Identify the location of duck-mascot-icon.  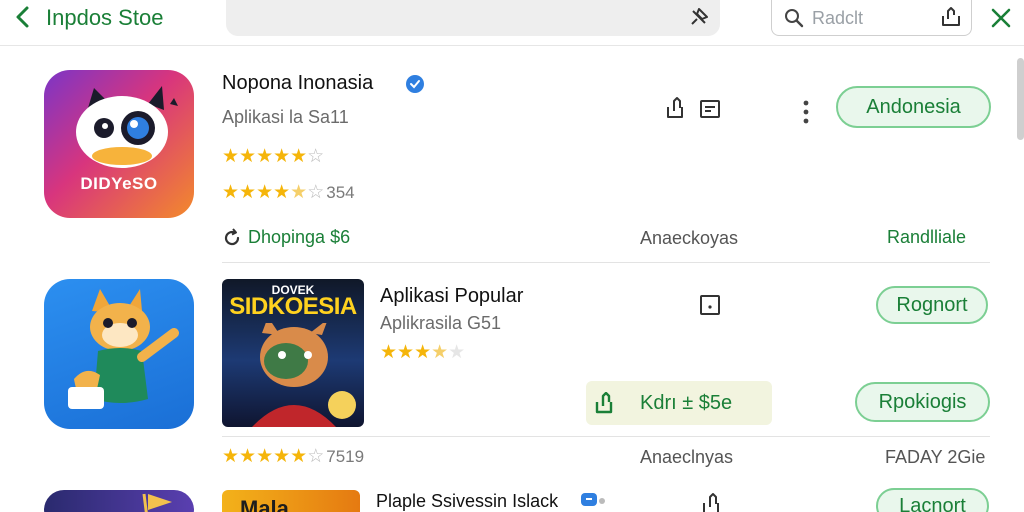
(127, 127).